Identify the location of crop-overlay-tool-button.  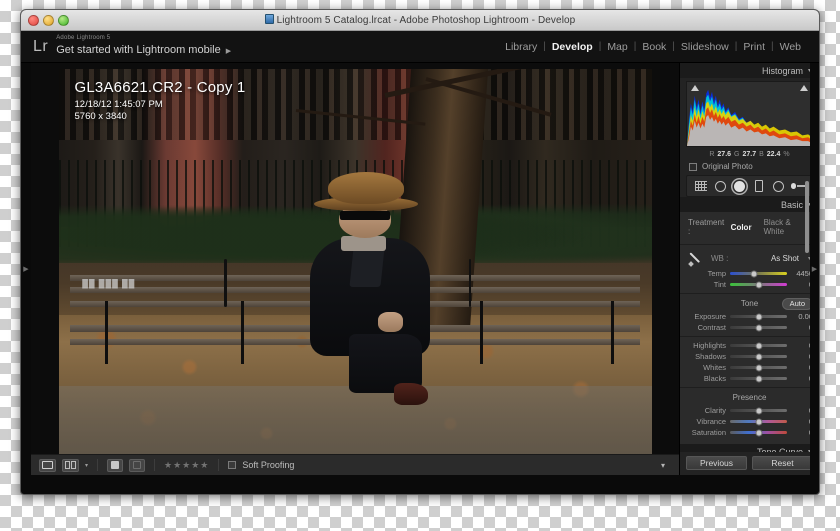
(700, 186).